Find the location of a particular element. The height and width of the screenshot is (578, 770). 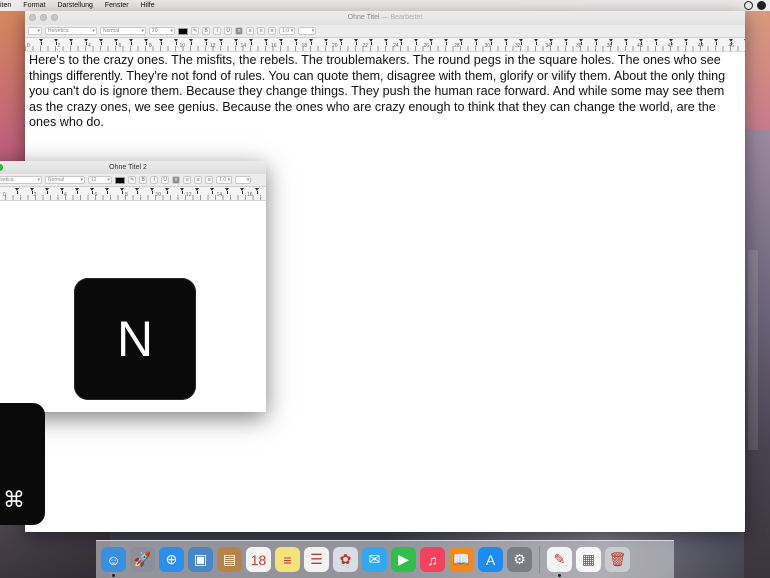

menu-format: Format is located at coordinates (34, 5).